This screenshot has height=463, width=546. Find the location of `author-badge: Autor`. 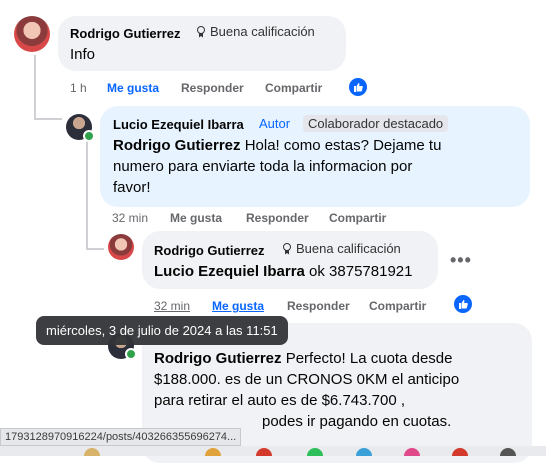

author-badge: Autor is located at coordinates (275, 123).